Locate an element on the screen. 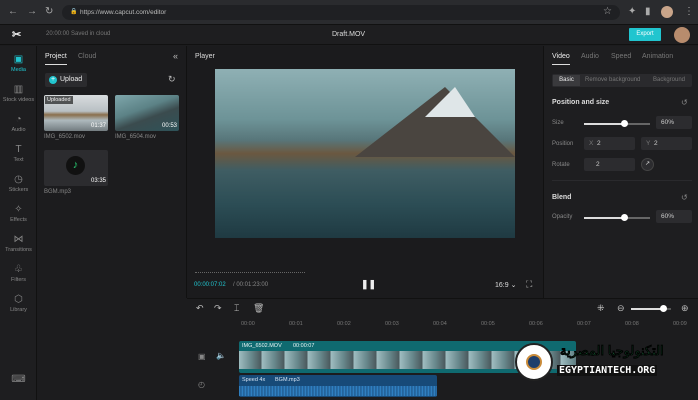  watermark-logo is located at coordinates (534, 362).